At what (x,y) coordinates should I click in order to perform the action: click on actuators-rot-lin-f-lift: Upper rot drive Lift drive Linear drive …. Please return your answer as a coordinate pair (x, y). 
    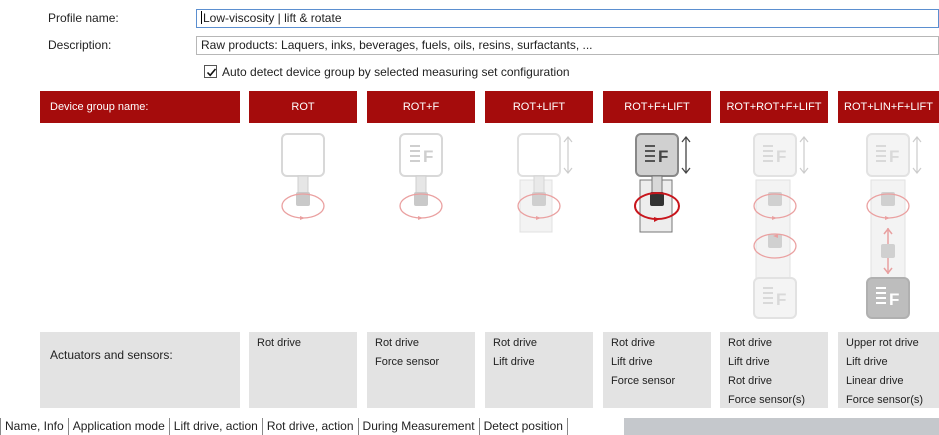
    Looking at the image, I should click on (888, 370).